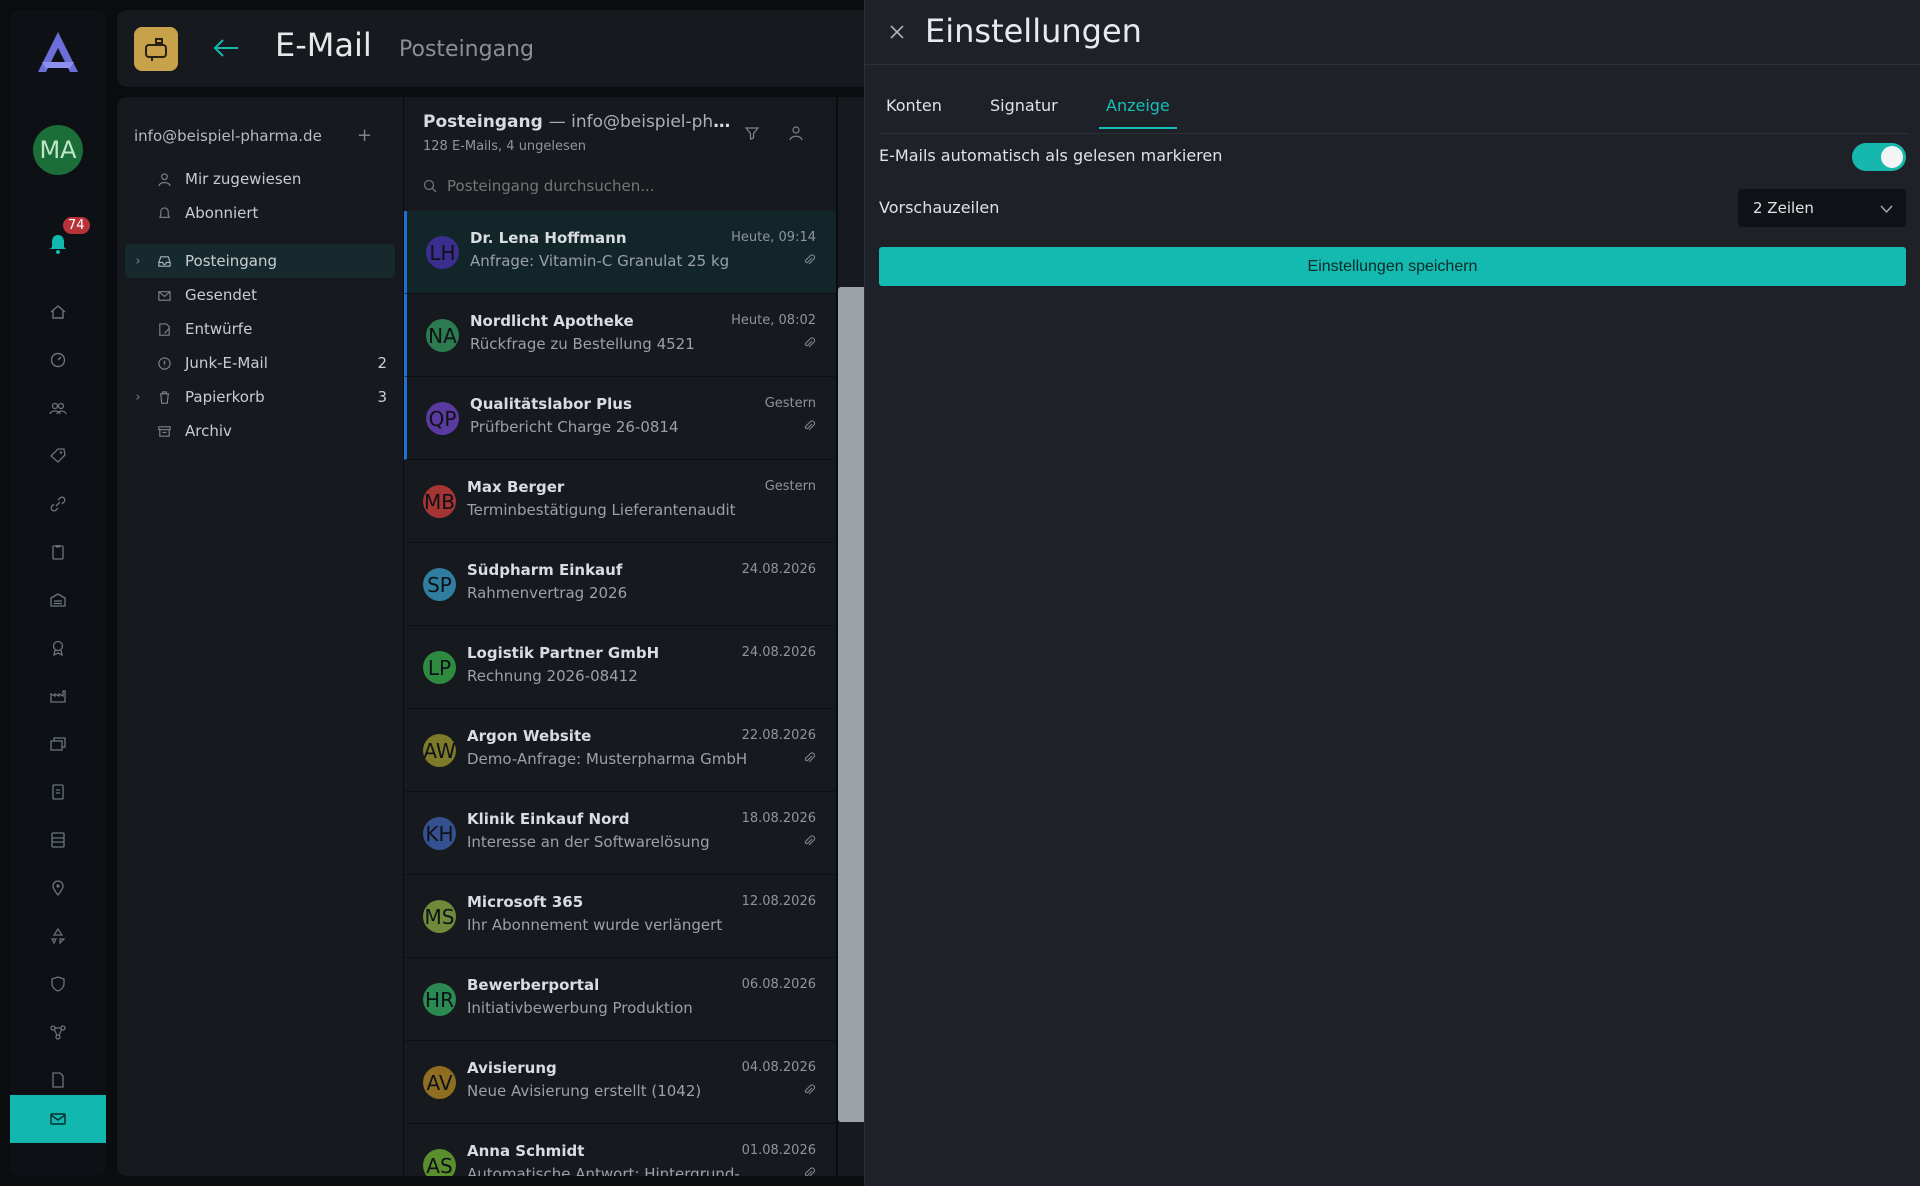  I want to click on nav-stack-icon, so click(58, 744).